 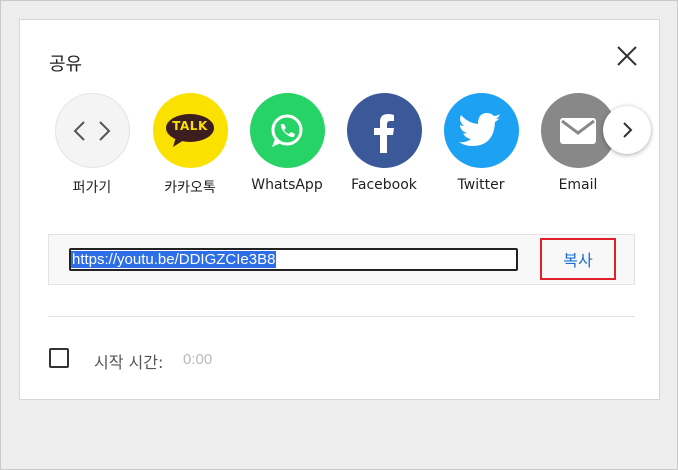 What do you see at coordinates (197, 359) in the screenshot?
I see `start-time-input: 0:00` at bounding box center [197, 359].